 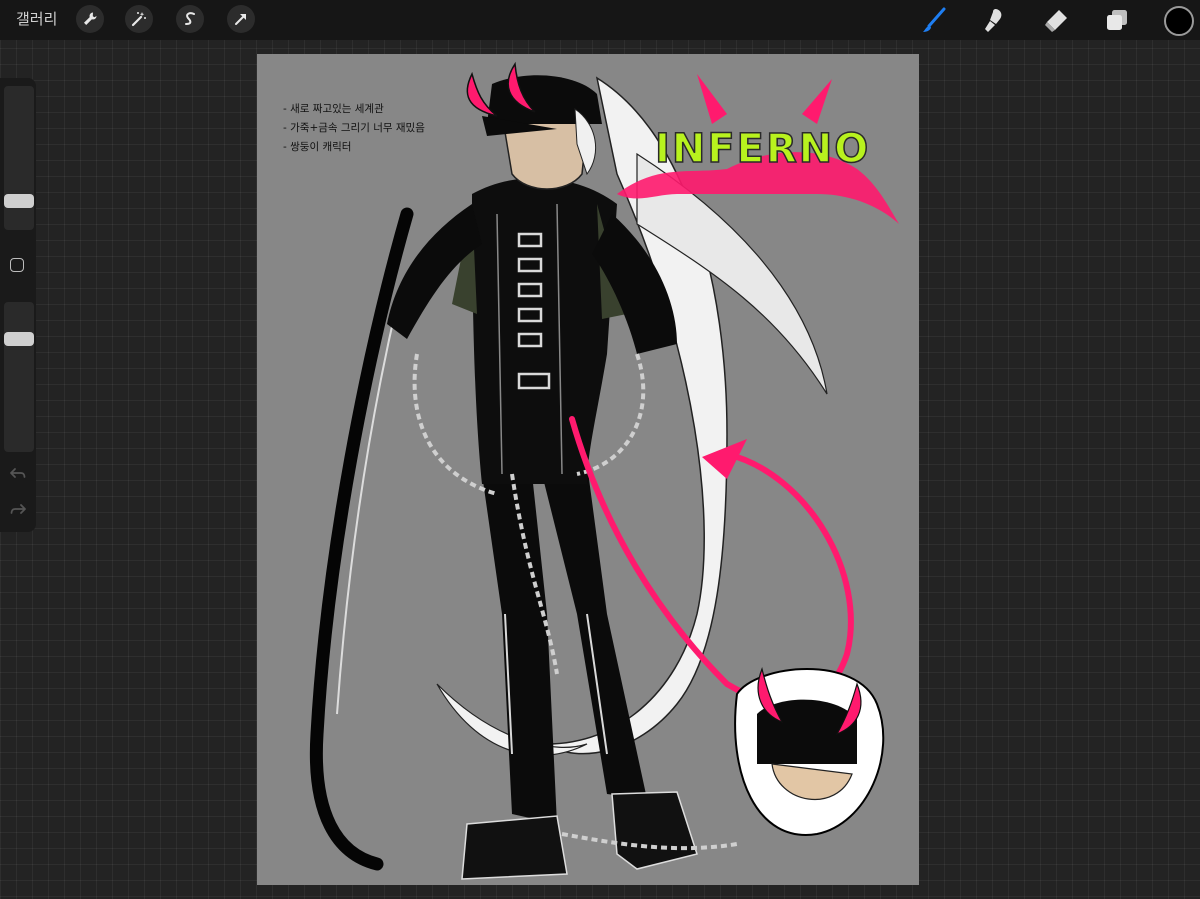 I want to click on smudge-icon, so click(x=994, y=20).